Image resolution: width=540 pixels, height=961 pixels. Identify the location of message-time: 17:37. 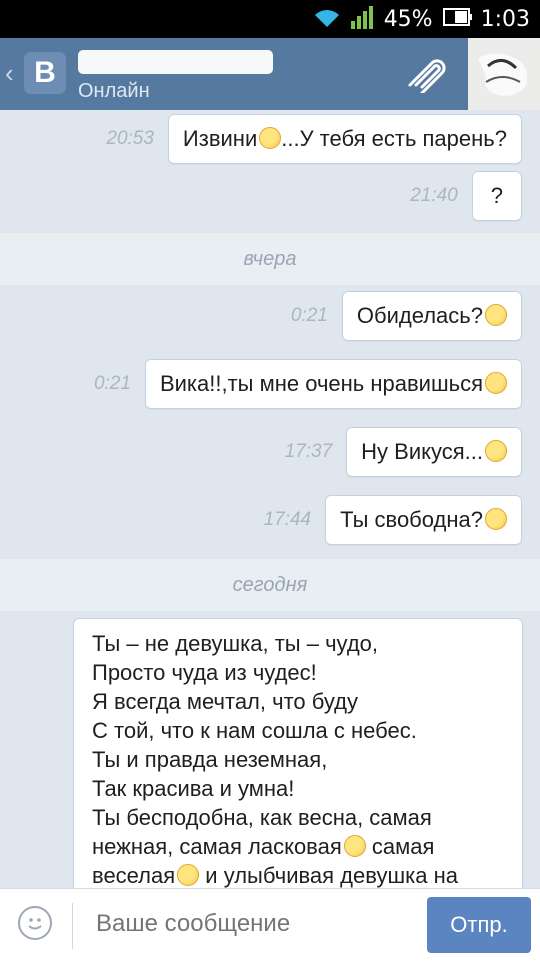
(308, 451).